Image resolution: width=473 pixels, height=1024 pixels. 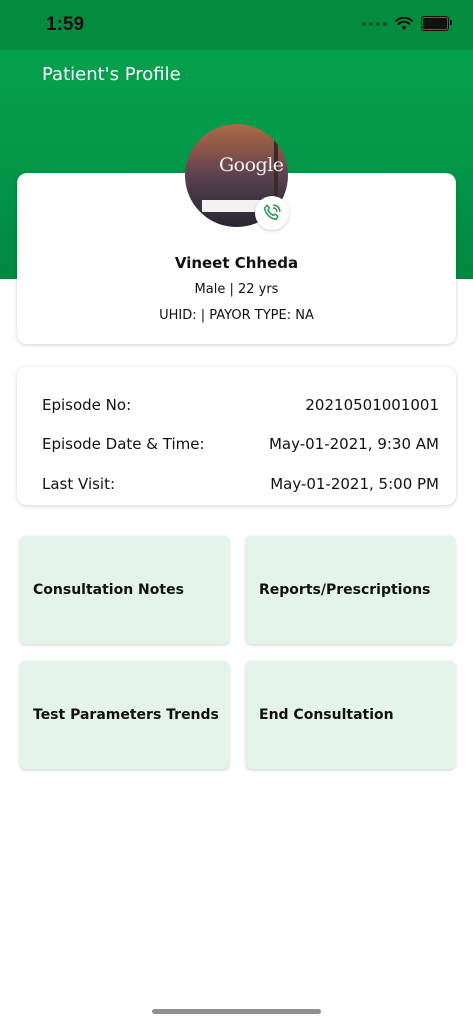 What do you see at coordinates (350, 715) in the screenshot?
I see `end-consultation-button: End Consultation` at bounding box center [350, 715].